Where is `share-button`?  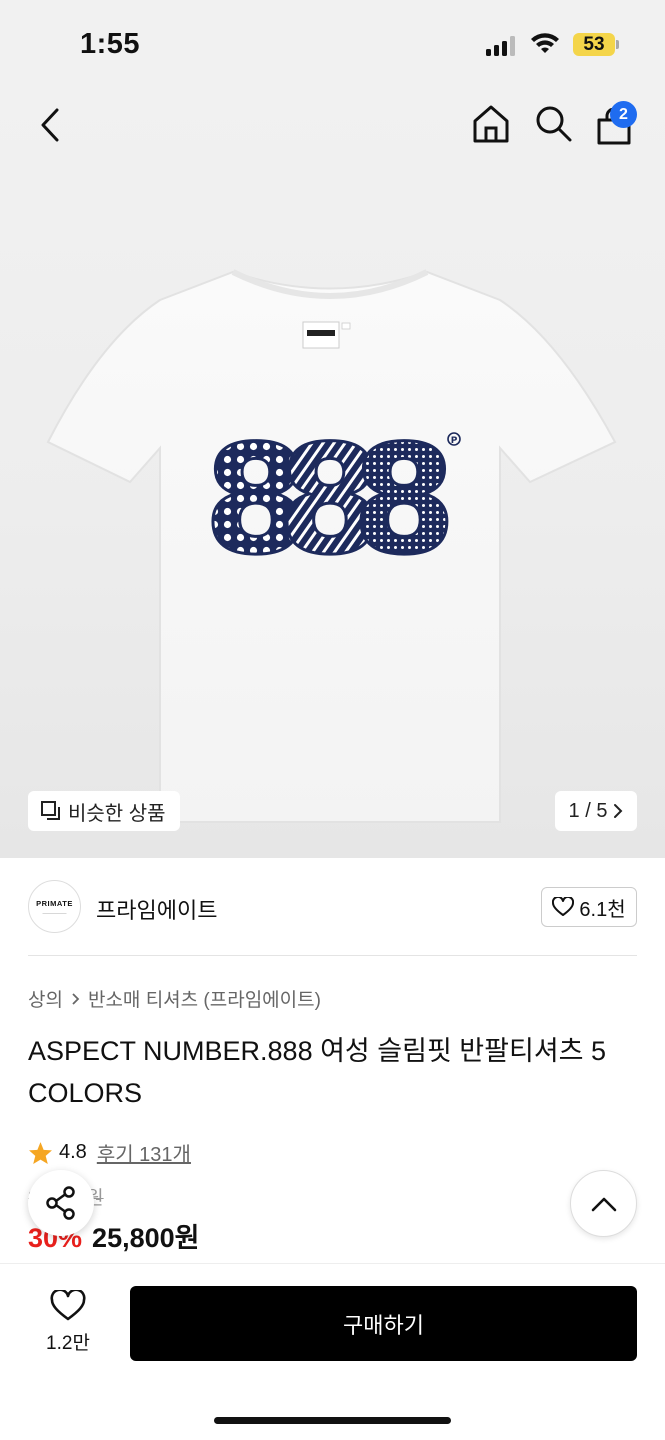
share-button is located at coordinates (61, 1203).